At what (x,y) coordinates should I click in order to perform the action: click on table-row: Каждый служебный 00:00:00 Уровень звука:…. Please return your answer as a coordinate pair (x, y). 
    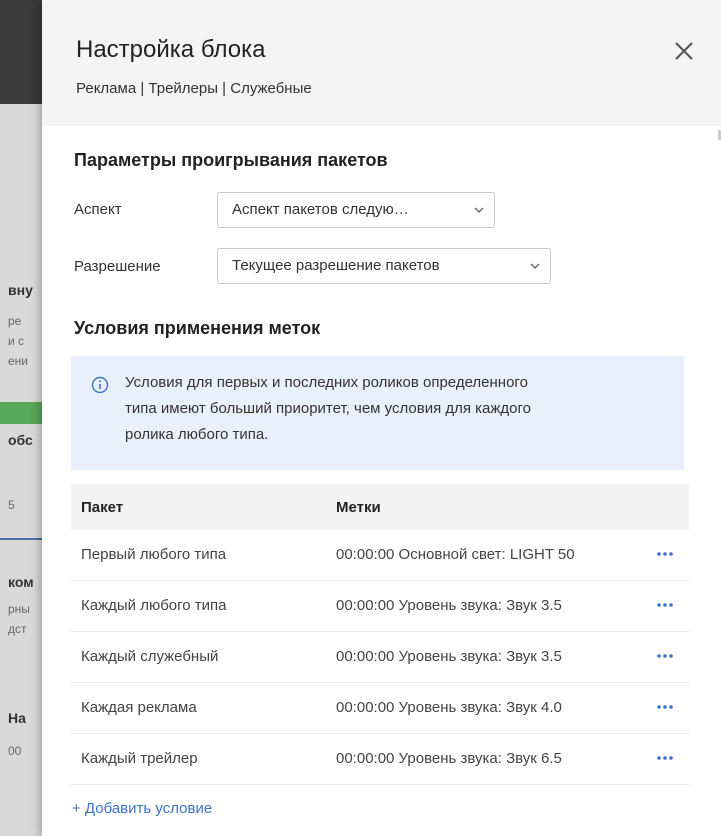
    Looking at the image, I should click on (380, 657).